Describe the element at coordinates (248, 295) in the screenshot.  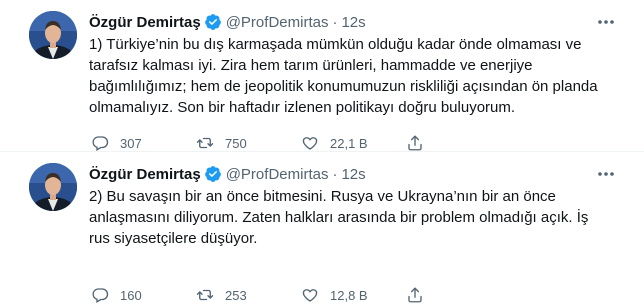
I see `retweet-button: 253` at that location.